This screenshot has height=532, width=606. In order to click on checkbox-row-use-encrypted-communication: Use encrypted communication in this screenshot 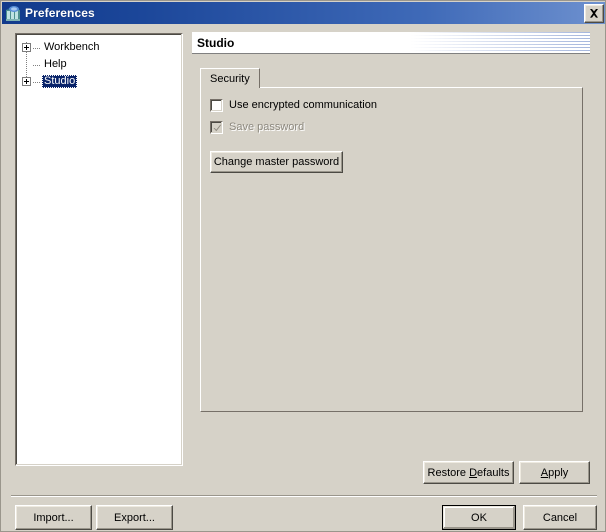, I will do `click(293, 105)`.